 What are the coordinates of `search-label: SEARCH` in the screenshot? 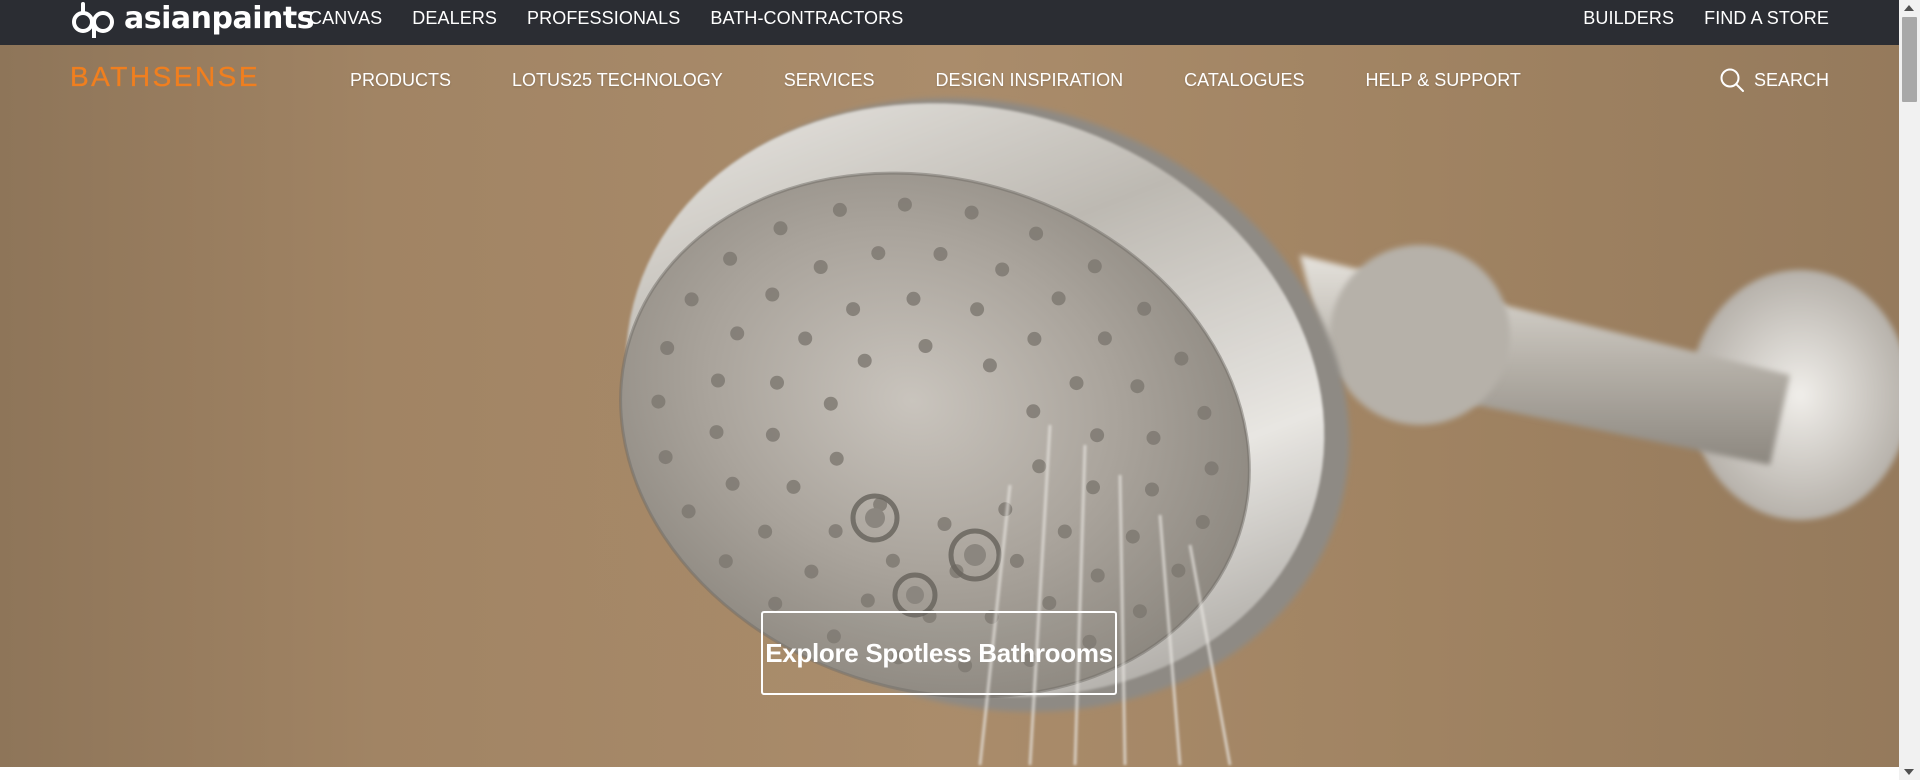 It's located at (1791, 79).